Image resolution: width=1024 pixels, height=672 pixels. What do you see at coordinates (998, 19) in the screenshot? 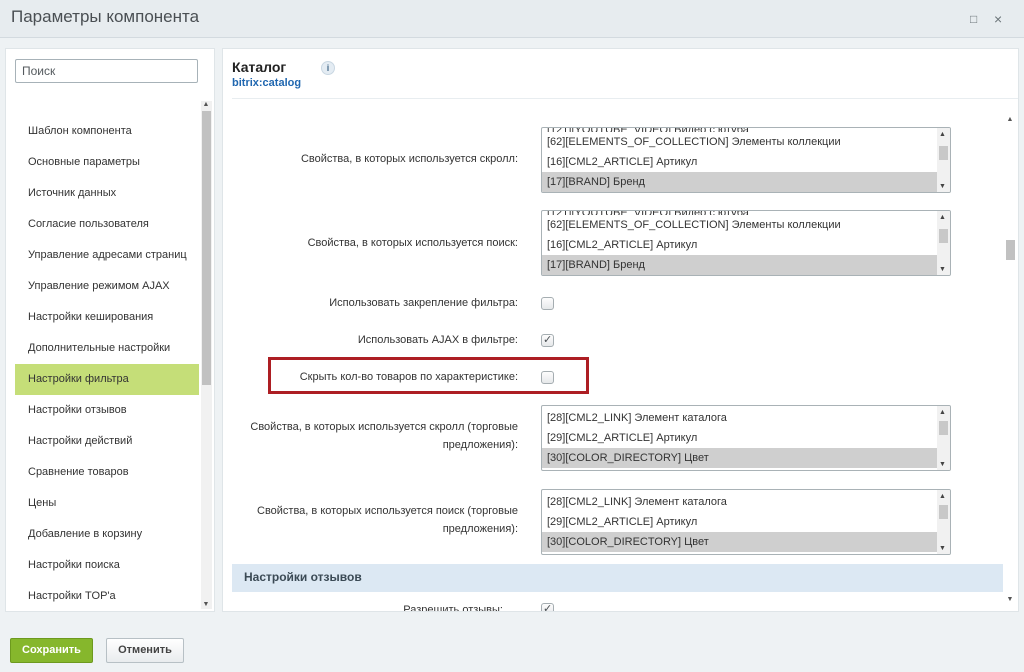
I see `close-icon: ×` at bounding box center [998, 19].